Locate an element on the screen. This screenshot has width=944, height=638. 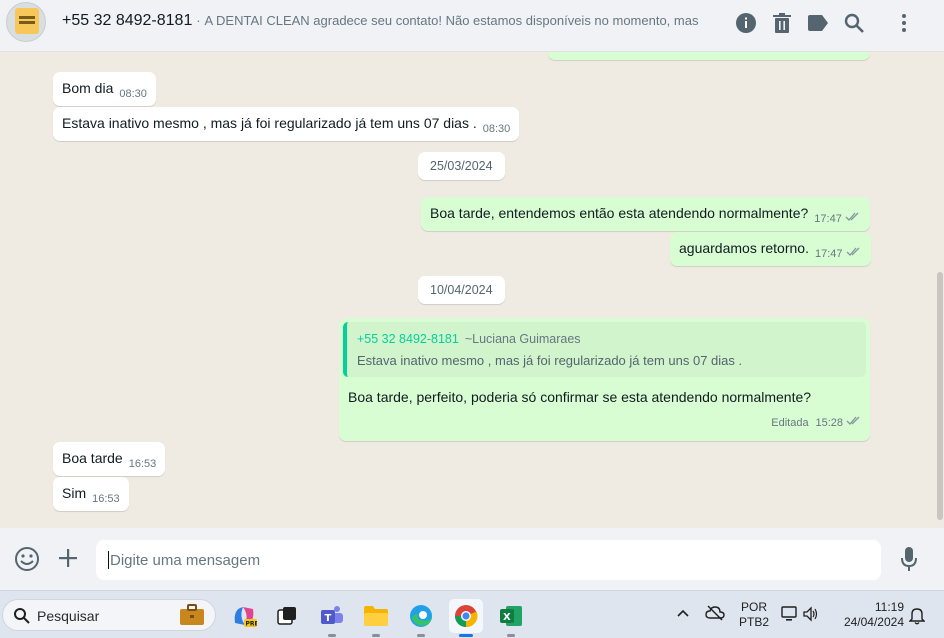
chrome-icon is located at coordinates (466, 616).